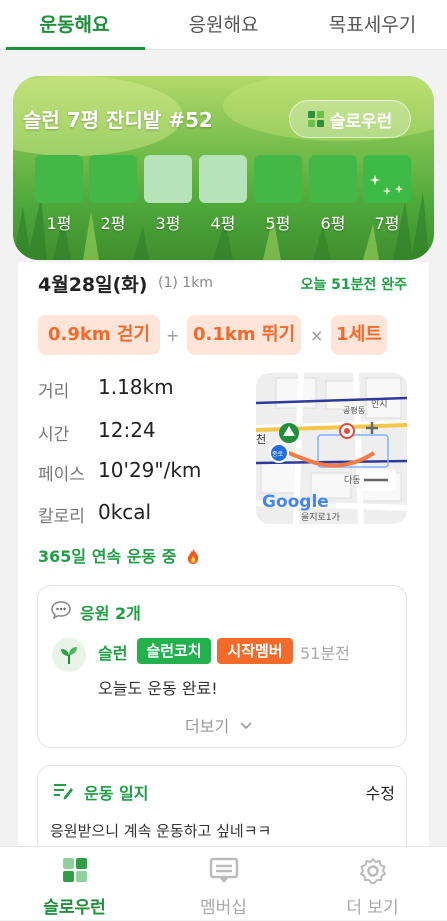  What do you see at coordinates (246, 724) in the screenshot?
I see `chevron-down-icon` at bounding box center [246, 724].